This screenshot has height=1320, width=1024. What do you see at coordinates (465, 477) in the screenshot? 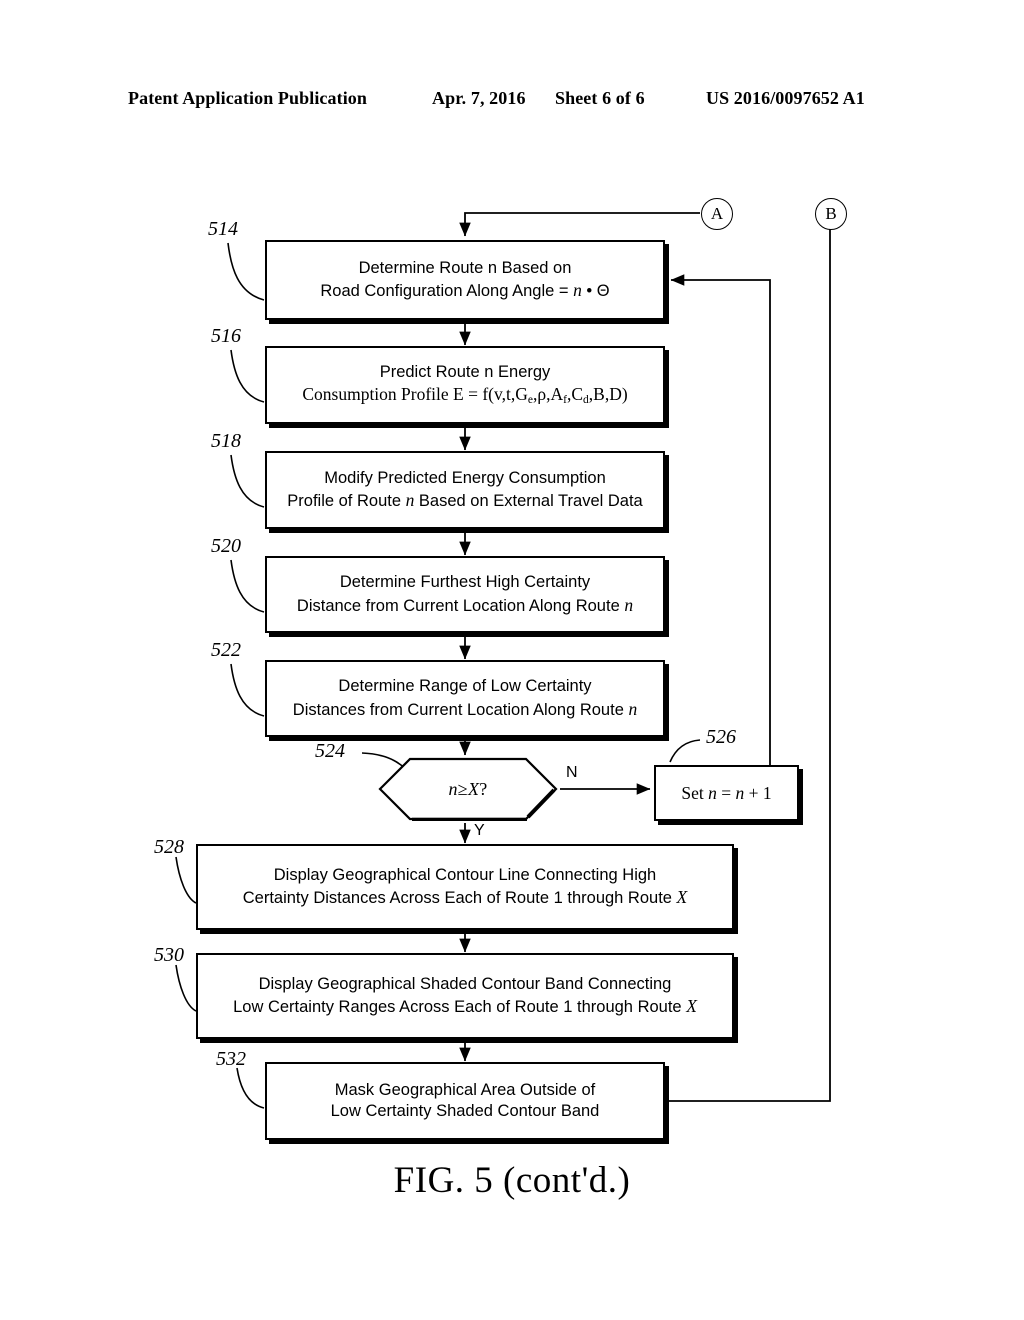
I see `box-518-line-1: Modify Predicted Energy Consumption` at bounding box center [465, 477].